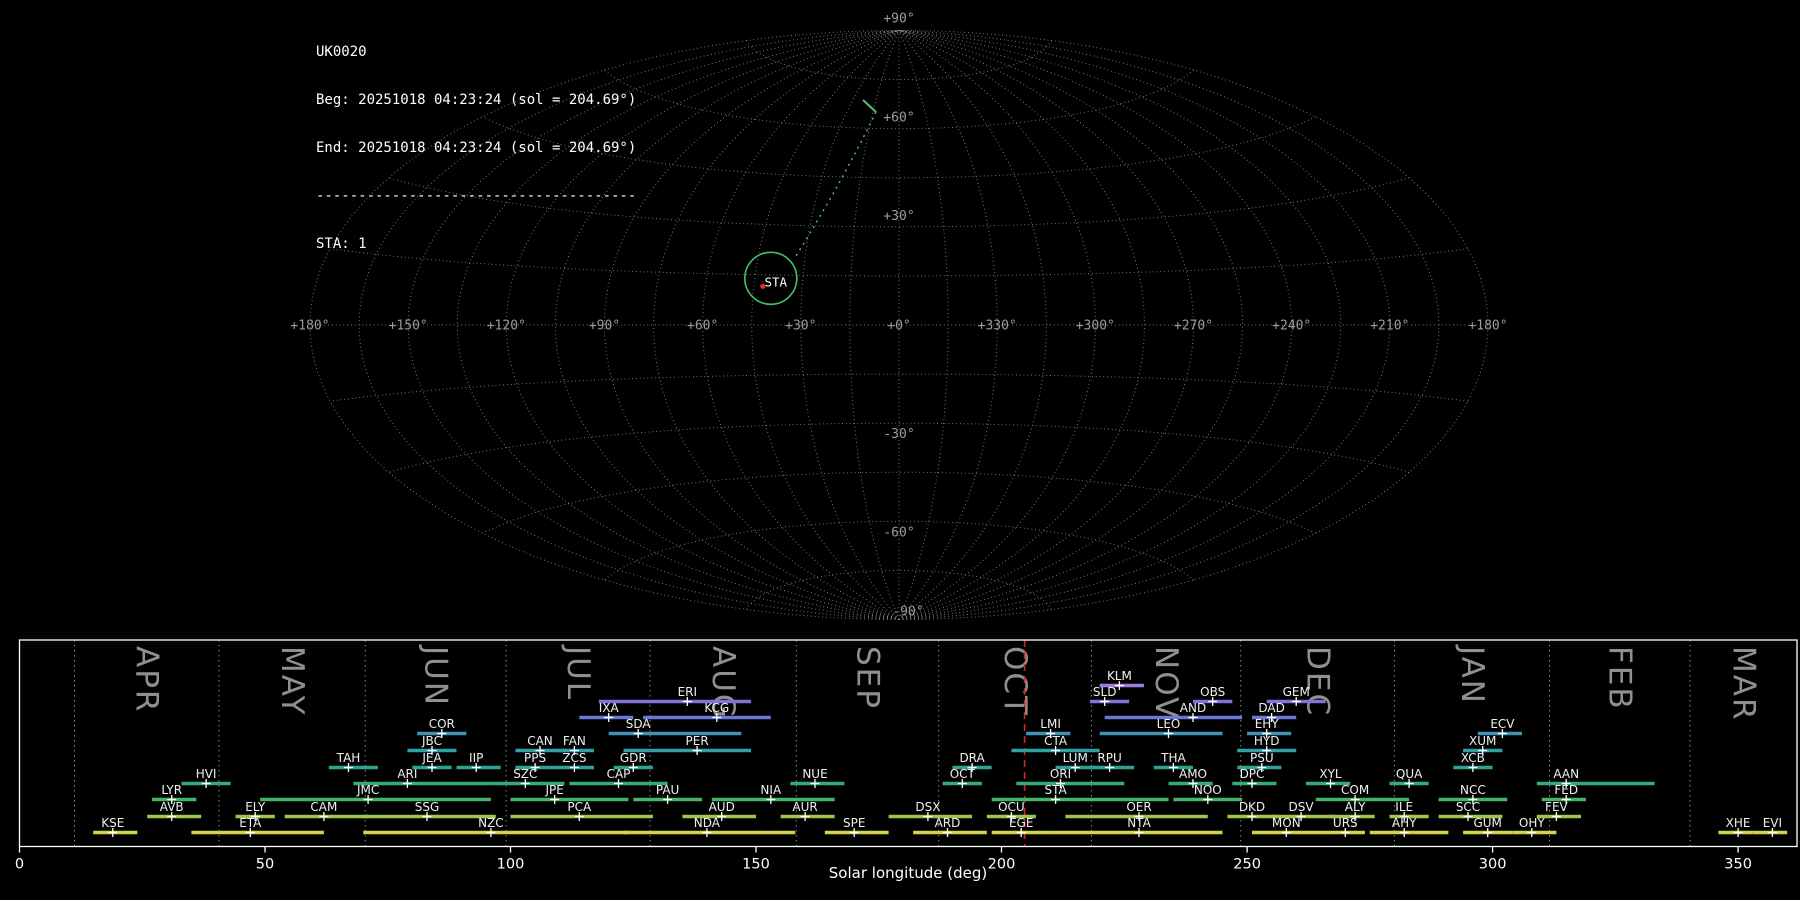  What do you see at coordinates (618, 777) in the screenshot?
I see `shower-CAP: CAP` at bounding box center [618, 777].